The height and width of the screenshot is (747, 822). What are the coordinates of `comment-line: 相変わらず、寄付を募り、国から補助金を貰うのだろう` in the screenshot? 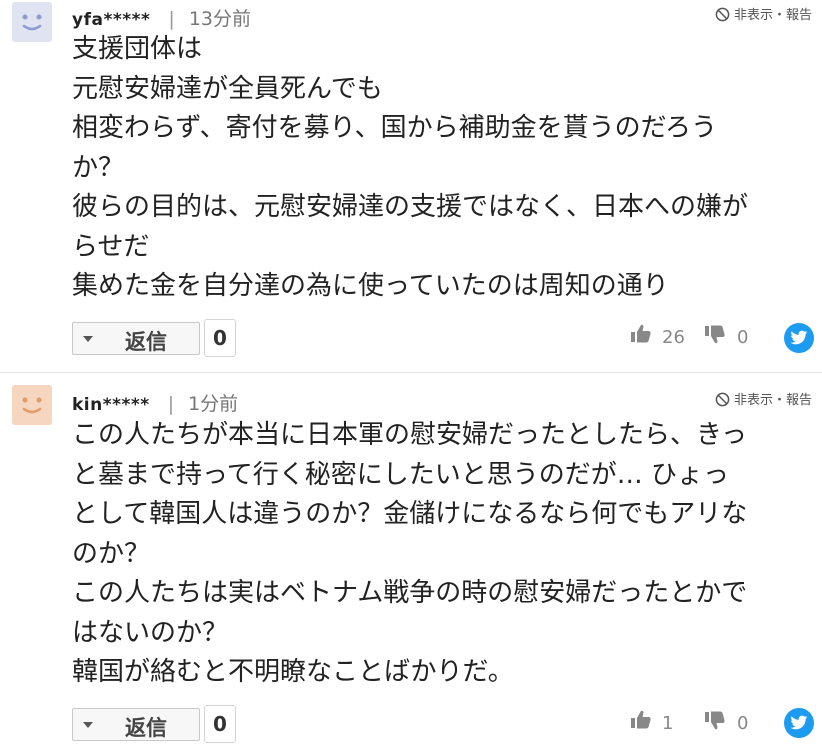 It's located at (395, 128).